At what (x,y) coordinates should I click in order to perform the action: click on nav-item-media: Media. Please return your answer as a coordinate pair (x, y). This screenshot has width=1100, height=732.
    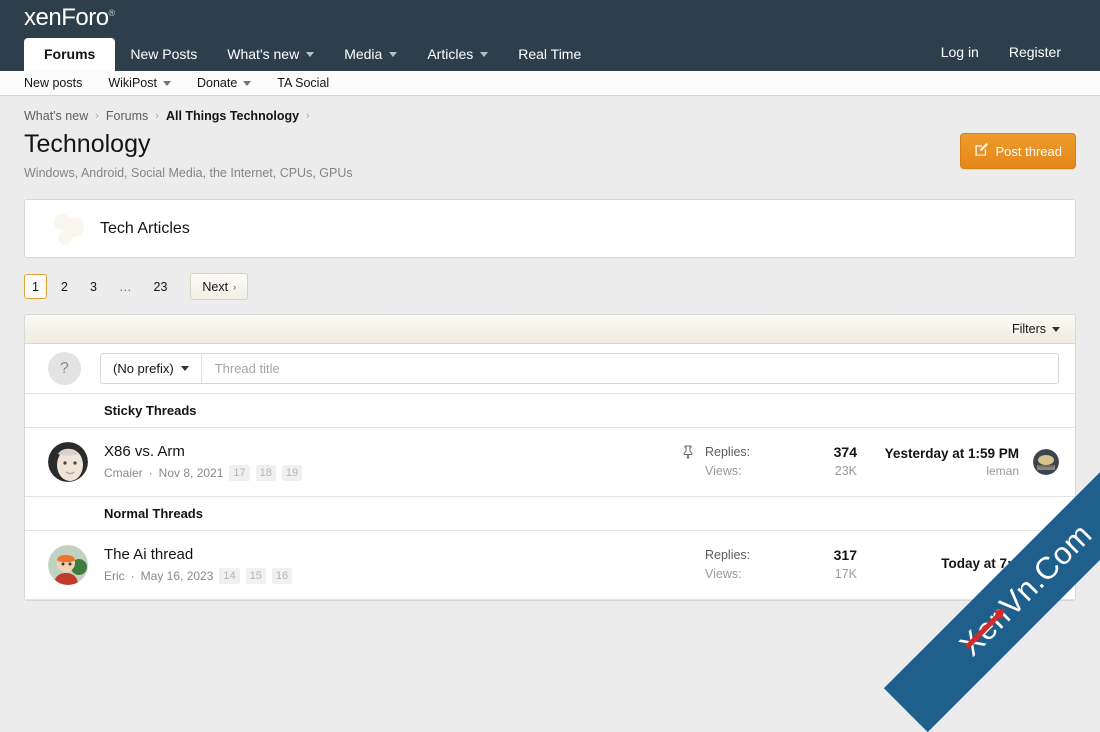
    Looking at the image, I should click on (370, 54).